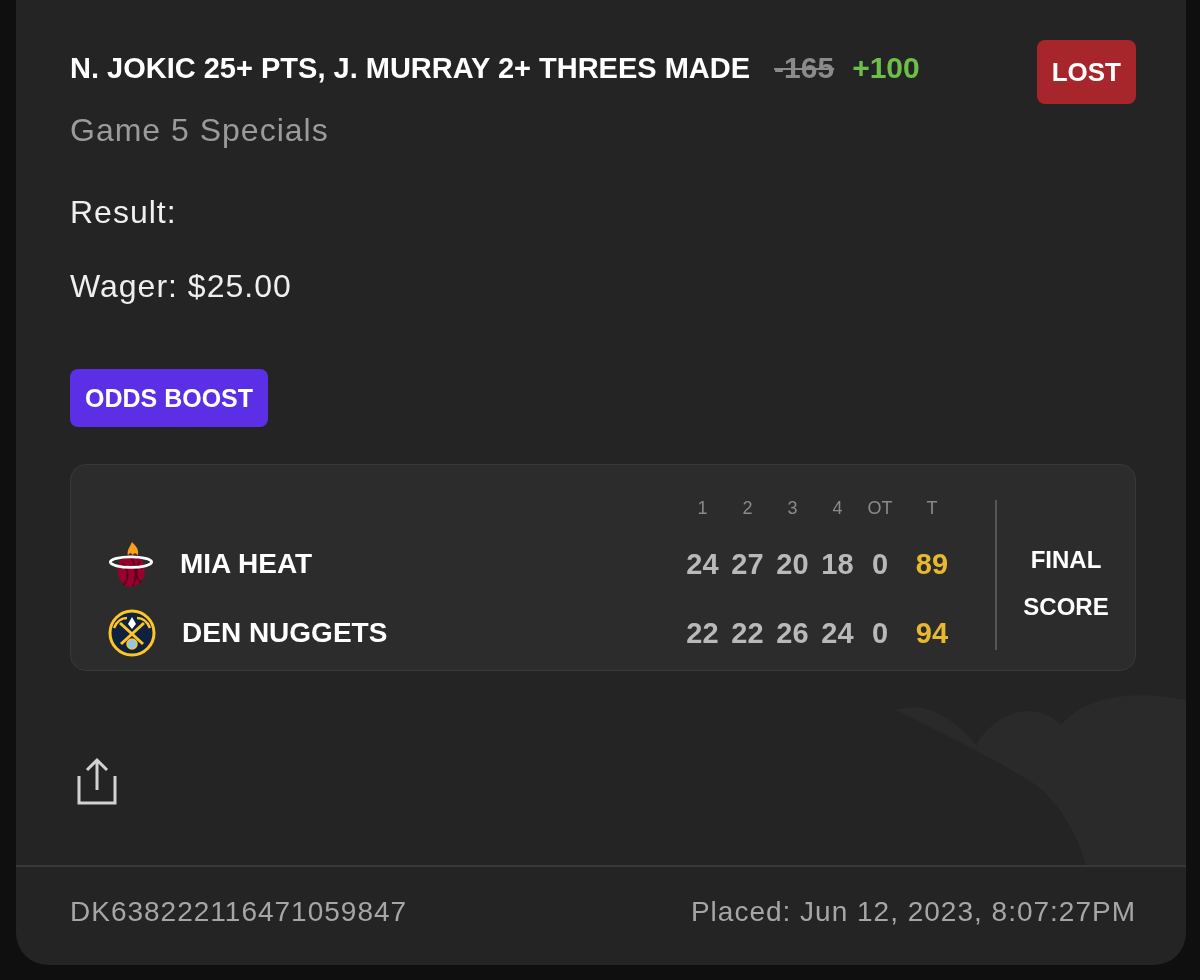 The width and height of the screenshot is (1200, 980). Describe the element at coordinates (886, 68) in the screenshot. I see `boosted-odds: +100` at that location.